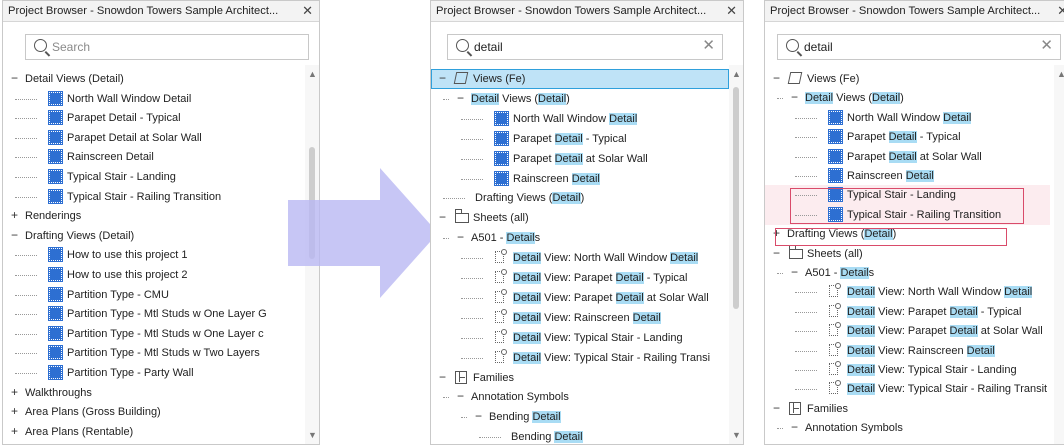 This screenshot has width=1064, height=445. I want to click on tree-row: Bending Detail, so click(580, 435).